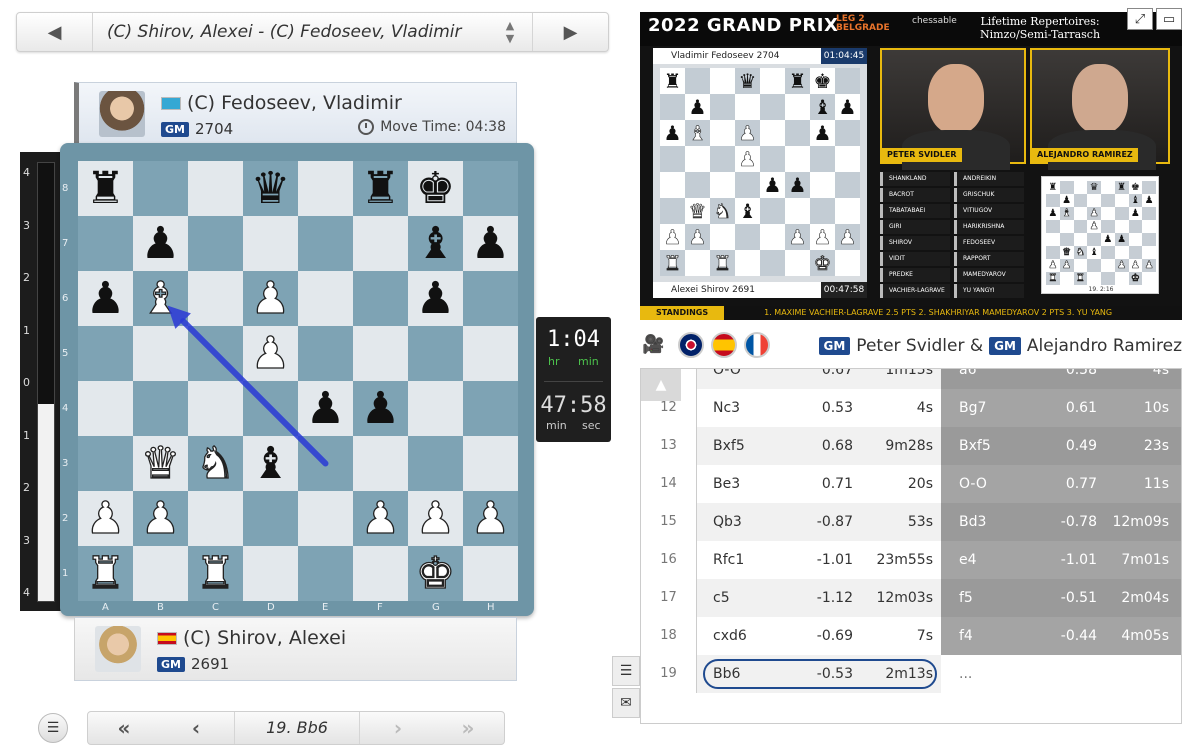 The height and width of the screenshot is (755, 1200). I want to click on square-e6, so click(325, 298).